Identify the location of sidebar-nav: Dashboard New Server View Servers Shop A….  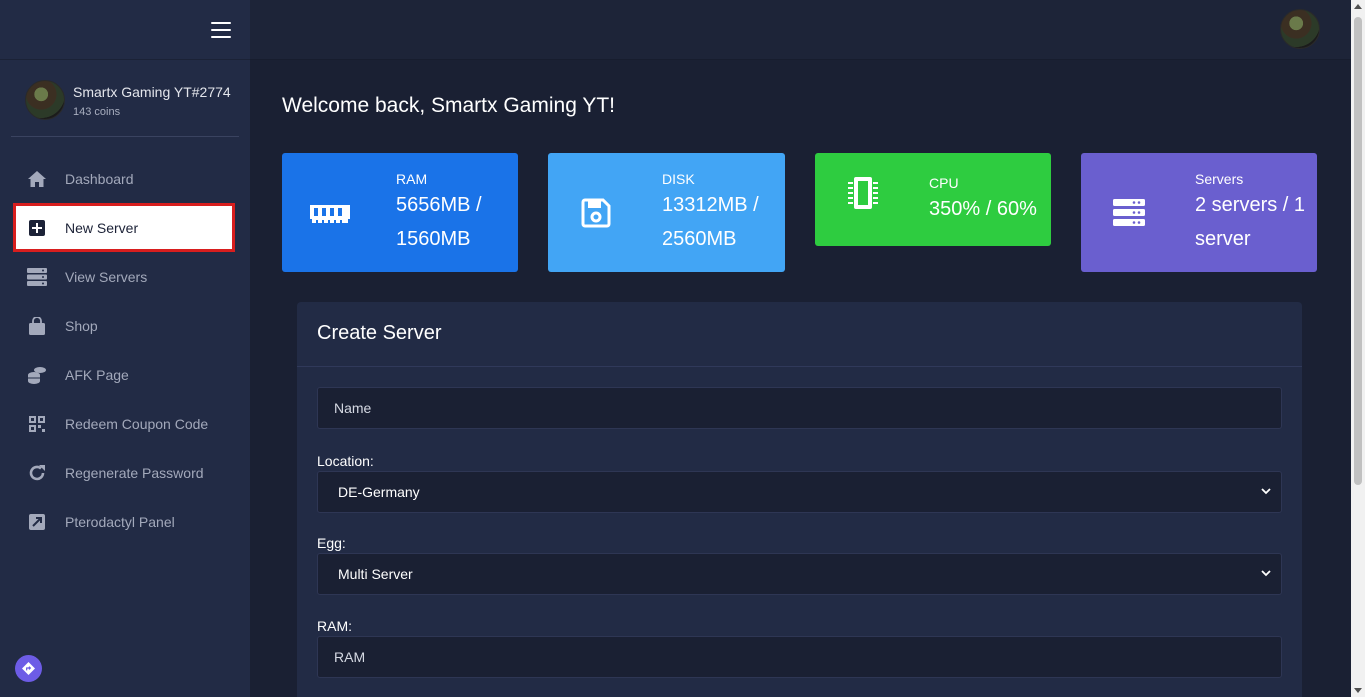
(125, 350).